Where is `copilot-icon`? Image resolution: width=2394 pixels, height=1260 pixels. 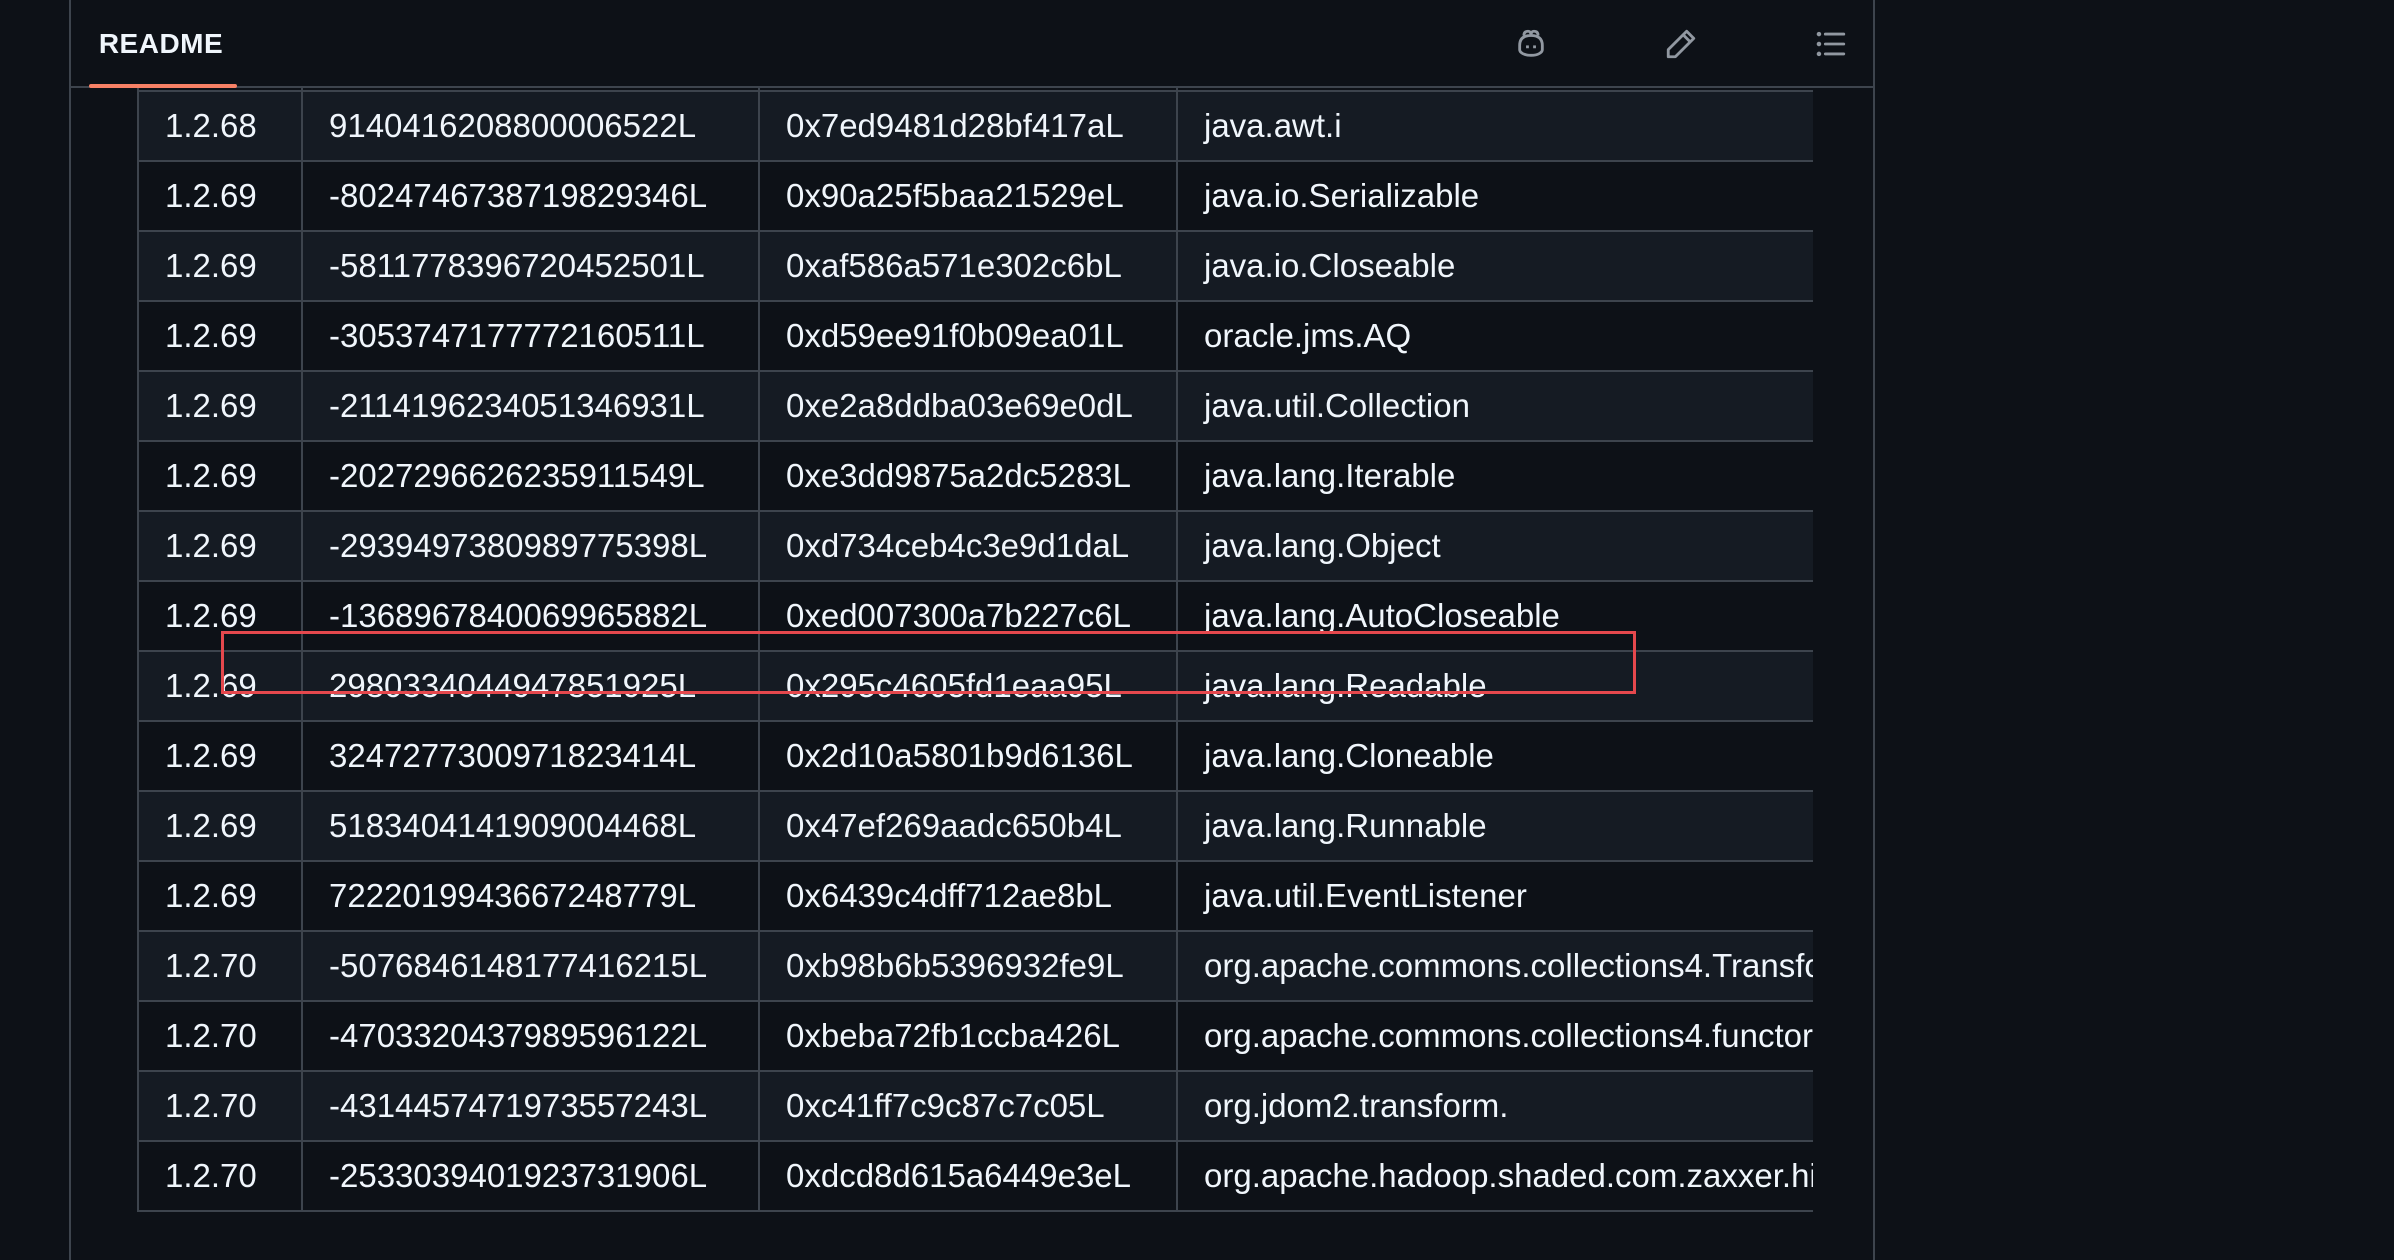
copilot-icon is located at coordinates (1531, 43).